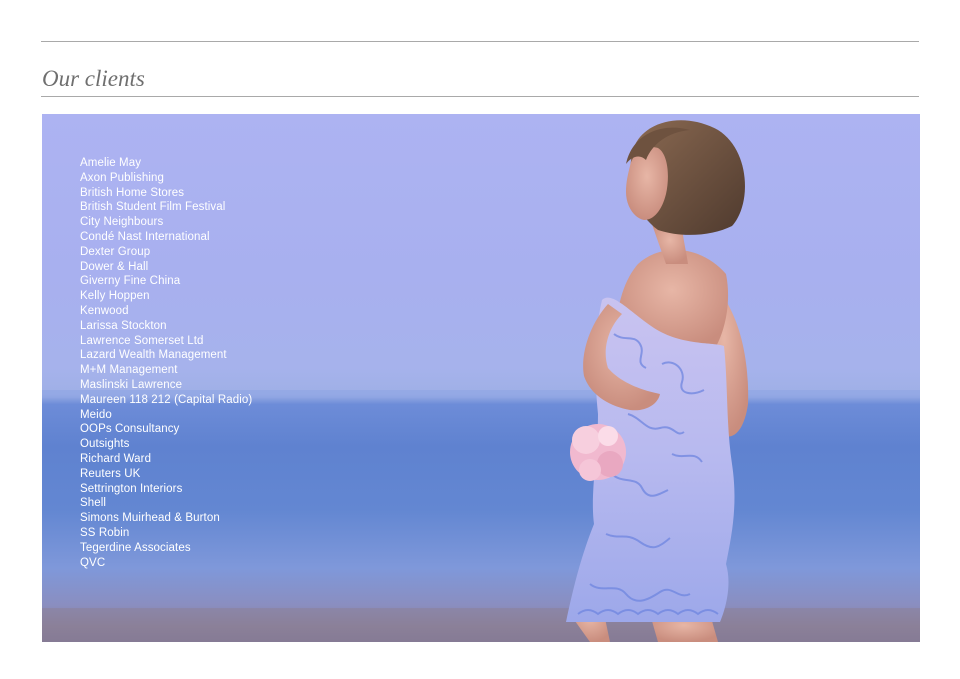 This screenshot has width=960, height=679. I want to click on client-item: OOPs Consultancy, so click(130, 429).